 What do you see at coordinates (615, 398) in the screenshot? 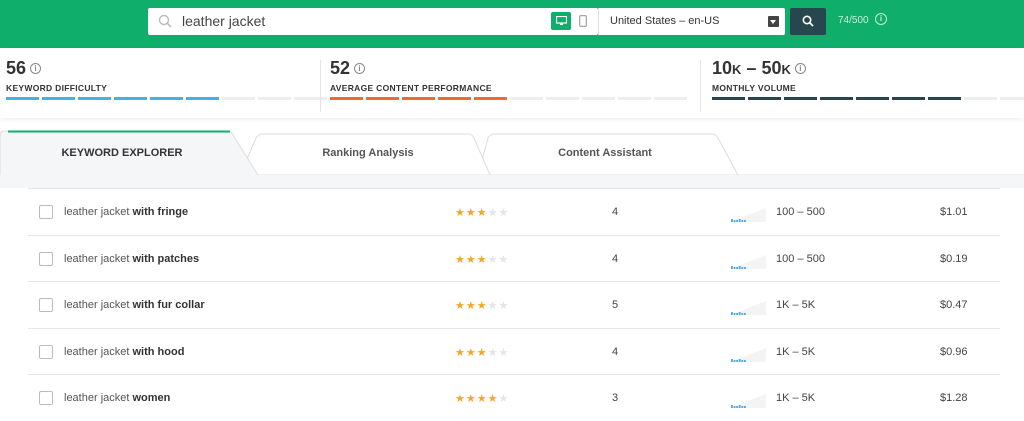
I see `results-cell: 3` at bounding box center [615, 398].